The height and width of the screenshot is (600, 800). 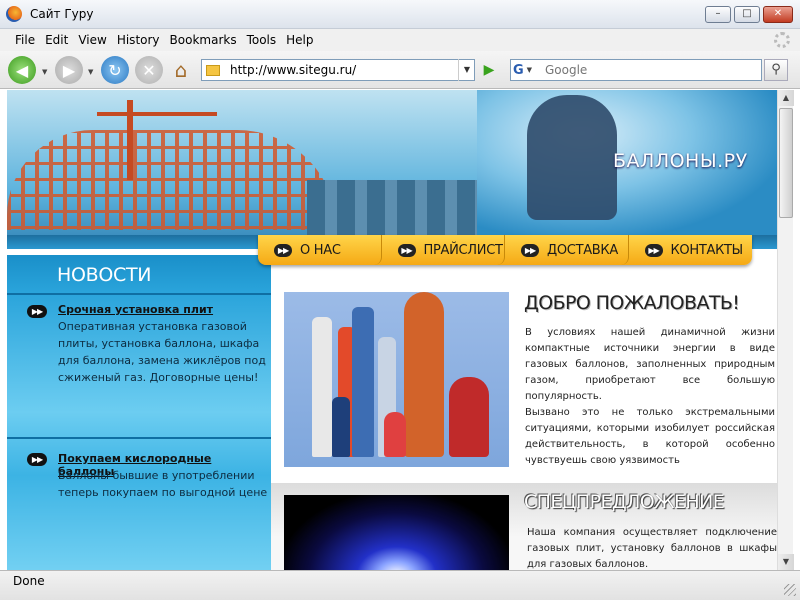 What do you see at coordinates (650, 70) in the screenshot?
I see `search-input` at bounding box center [650, 70].